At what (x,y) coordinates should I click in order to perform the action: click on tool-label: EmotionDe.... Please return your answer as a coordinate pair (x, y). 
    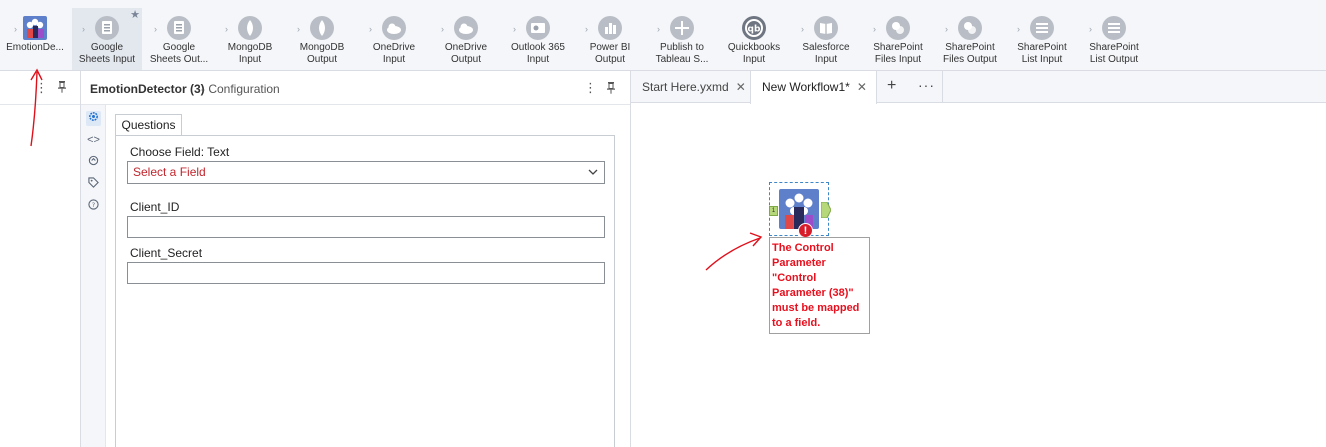
    Looking at the image, I should click on (35, 47).